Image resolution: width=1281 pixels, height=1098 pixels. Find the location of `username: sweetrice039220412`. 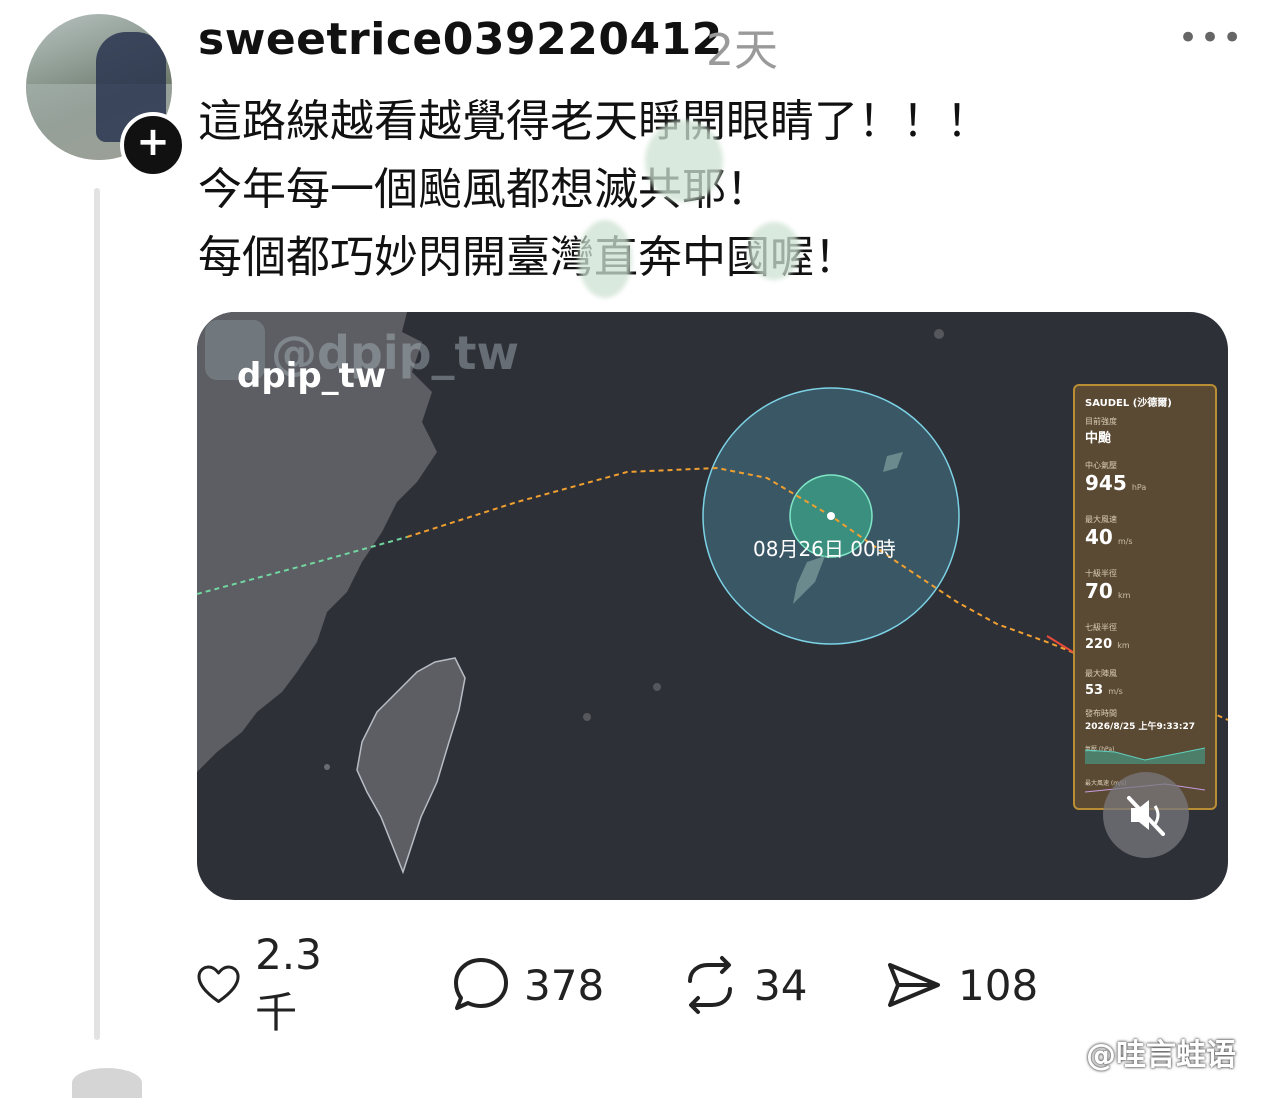

username: sweetrice039220412 is located at coordinates (460, 39).